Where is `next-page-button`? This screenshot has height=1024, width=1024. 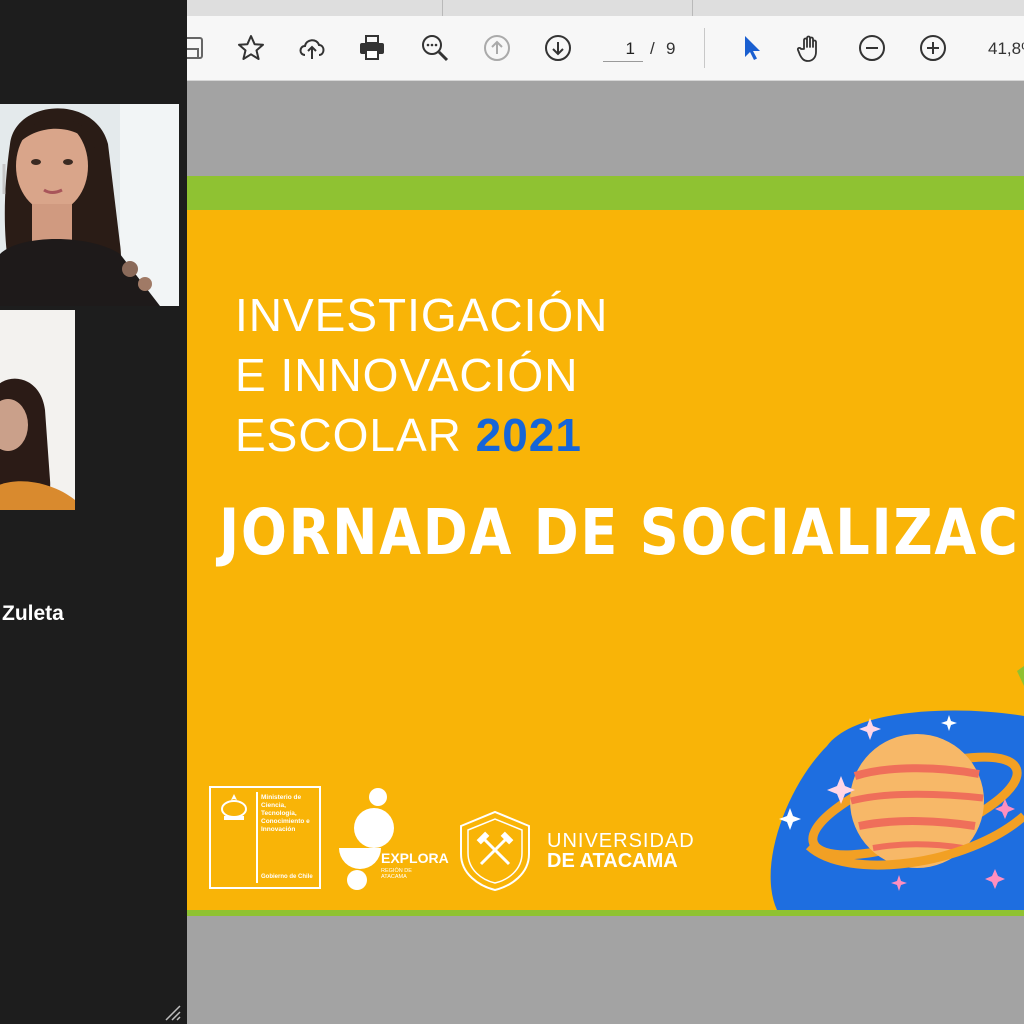 next-page-button is located at coordinates (558, 48).